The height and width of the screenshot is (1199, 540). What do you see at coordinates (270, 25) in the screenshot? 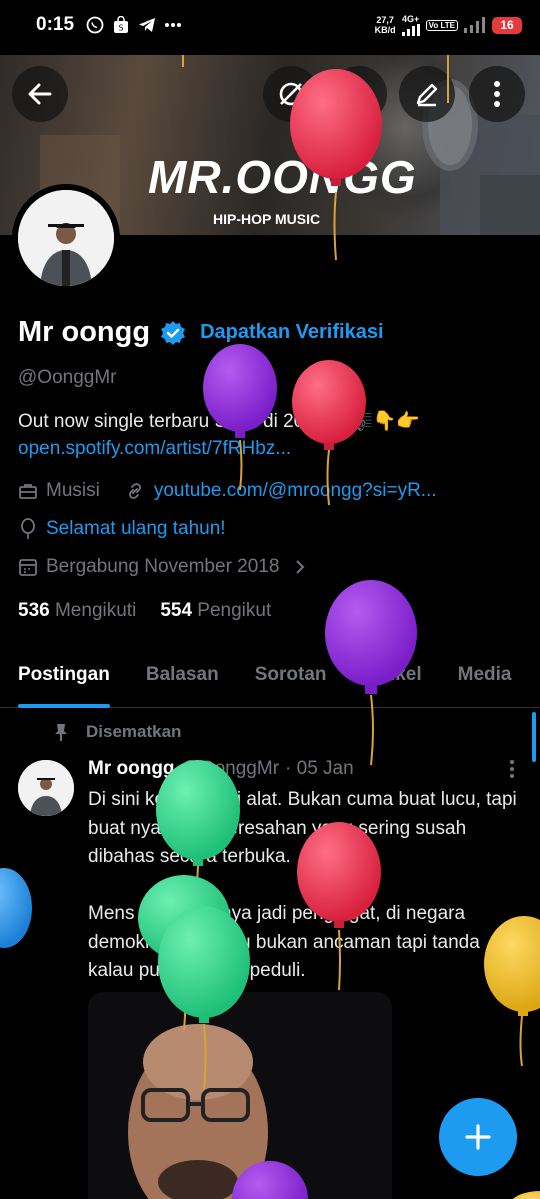
I see `status-bar: 0:15 S 27,7 KB/d 4G+ Vo LTE 16` at bounding box center [270, 25].